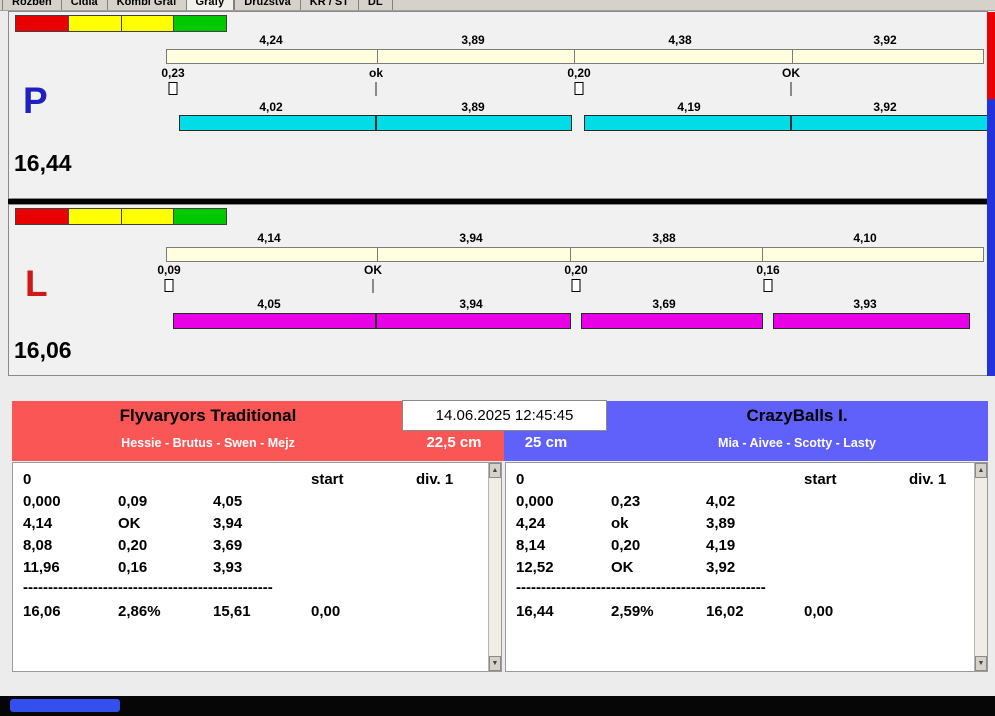 Image resolution: width=995 pixels, height=716 pixels. I want to click on dog-time: 4,19, so click(721, 545).